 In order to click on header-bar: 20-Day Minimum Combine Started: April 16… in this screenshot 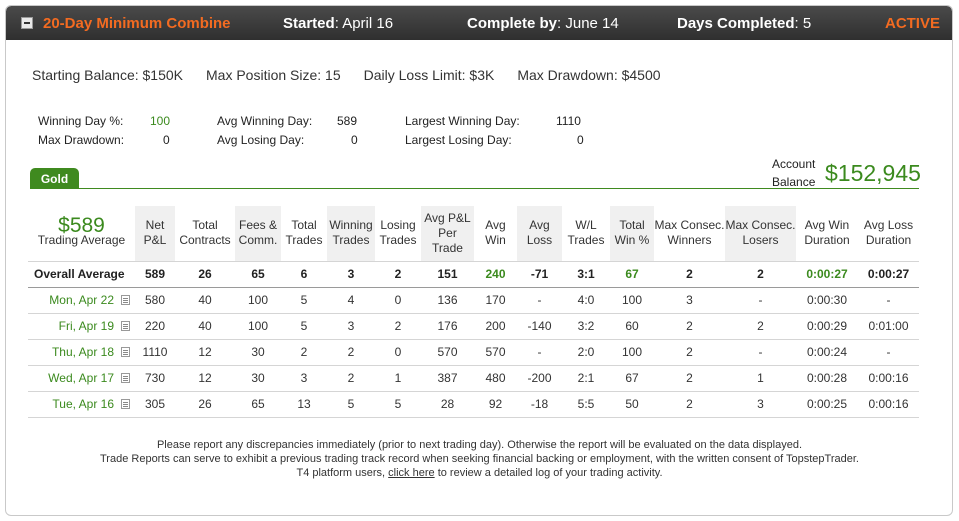, I will do `click(479, 23)`.